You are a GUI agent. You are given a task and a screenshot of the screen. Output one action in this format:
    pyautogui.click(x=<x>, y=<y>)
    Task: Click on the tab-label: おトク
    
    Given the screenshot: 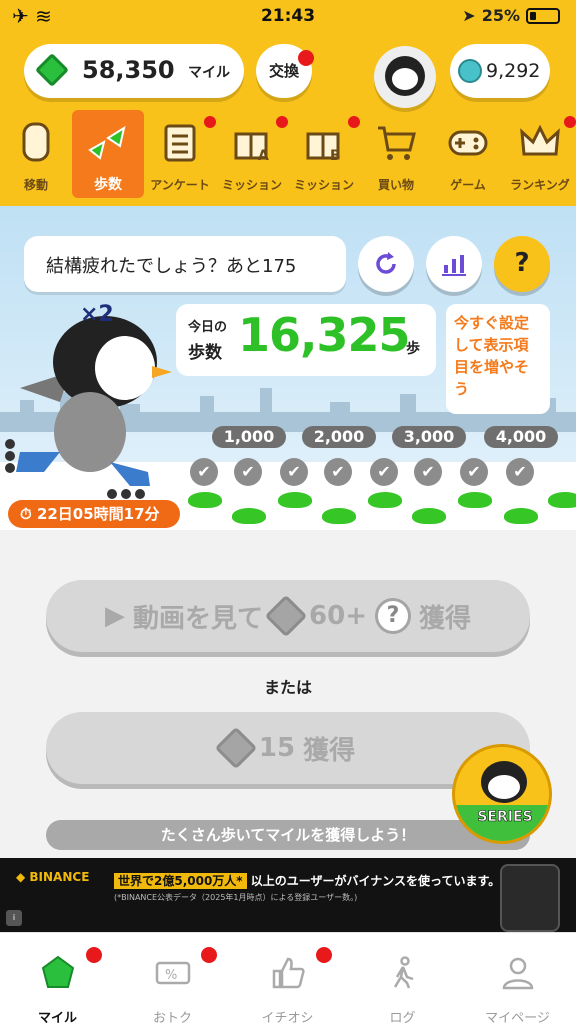 What is the action you would take?
    pyautogui.click(x=172, y=1017)
    